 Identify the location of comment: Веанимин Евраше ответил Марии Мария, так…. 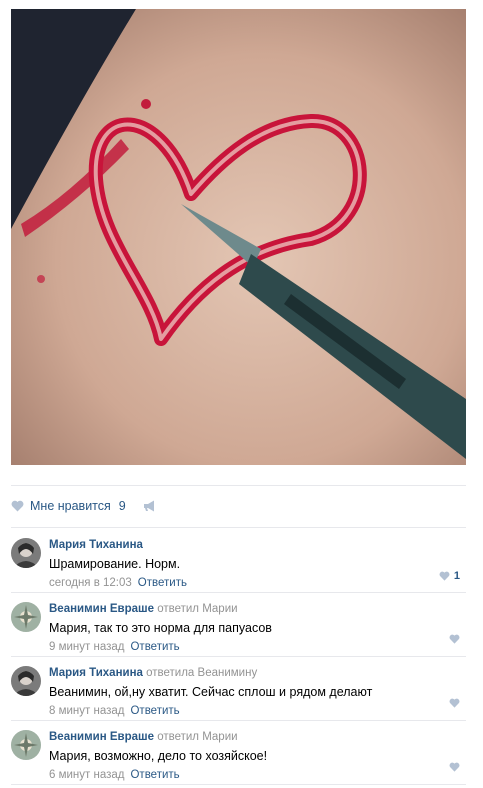
(238, 626).